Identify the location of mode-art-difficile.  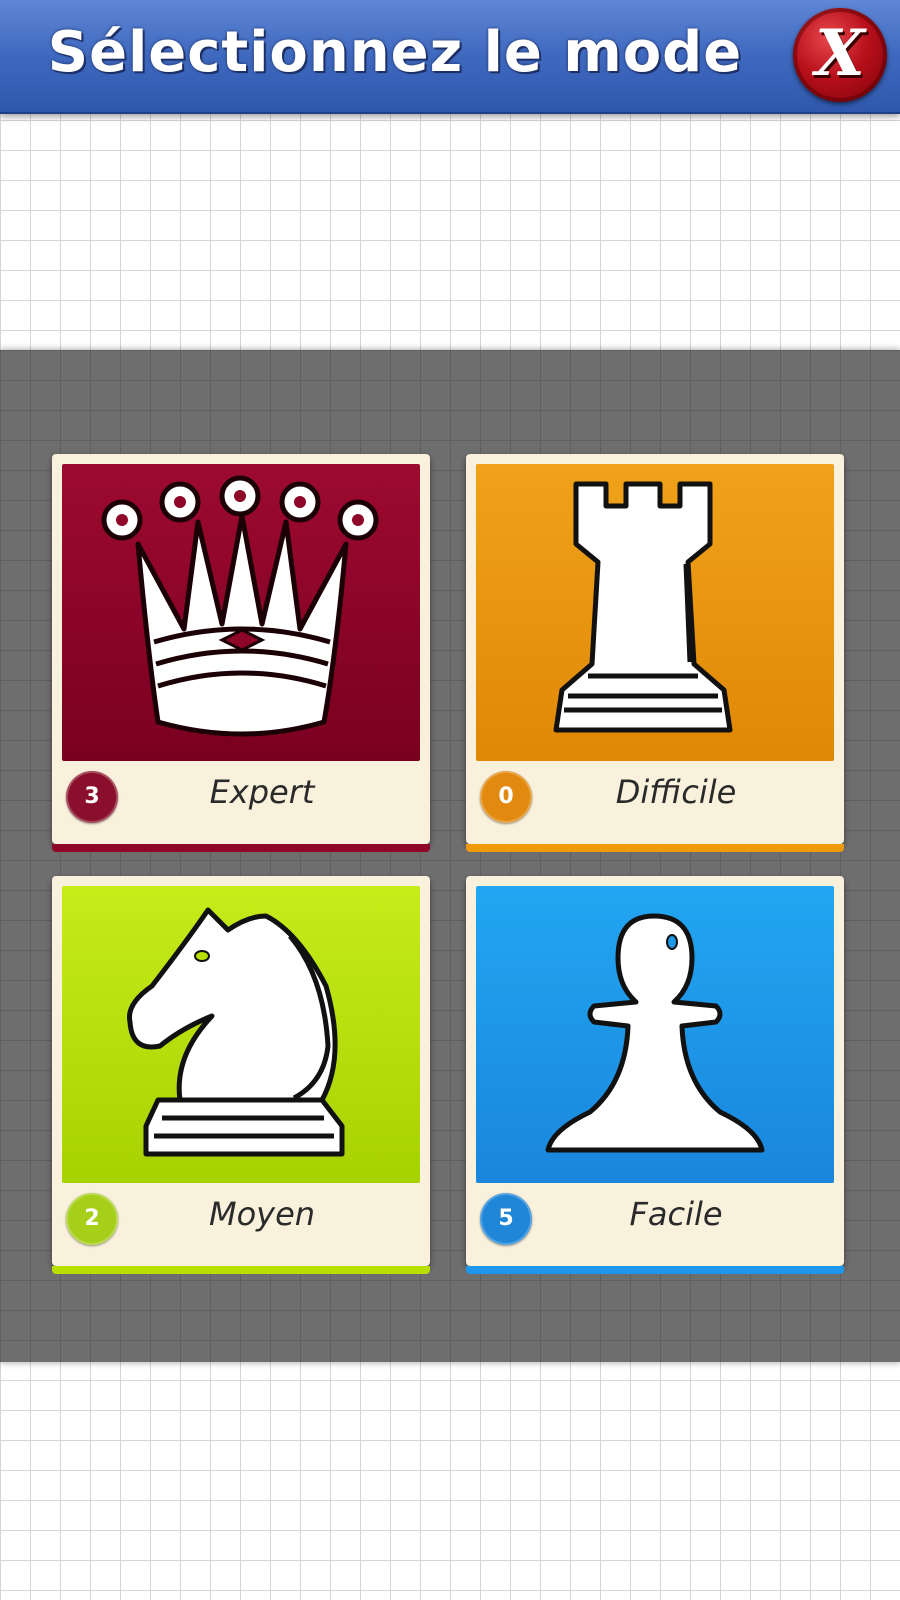
(655, 612).